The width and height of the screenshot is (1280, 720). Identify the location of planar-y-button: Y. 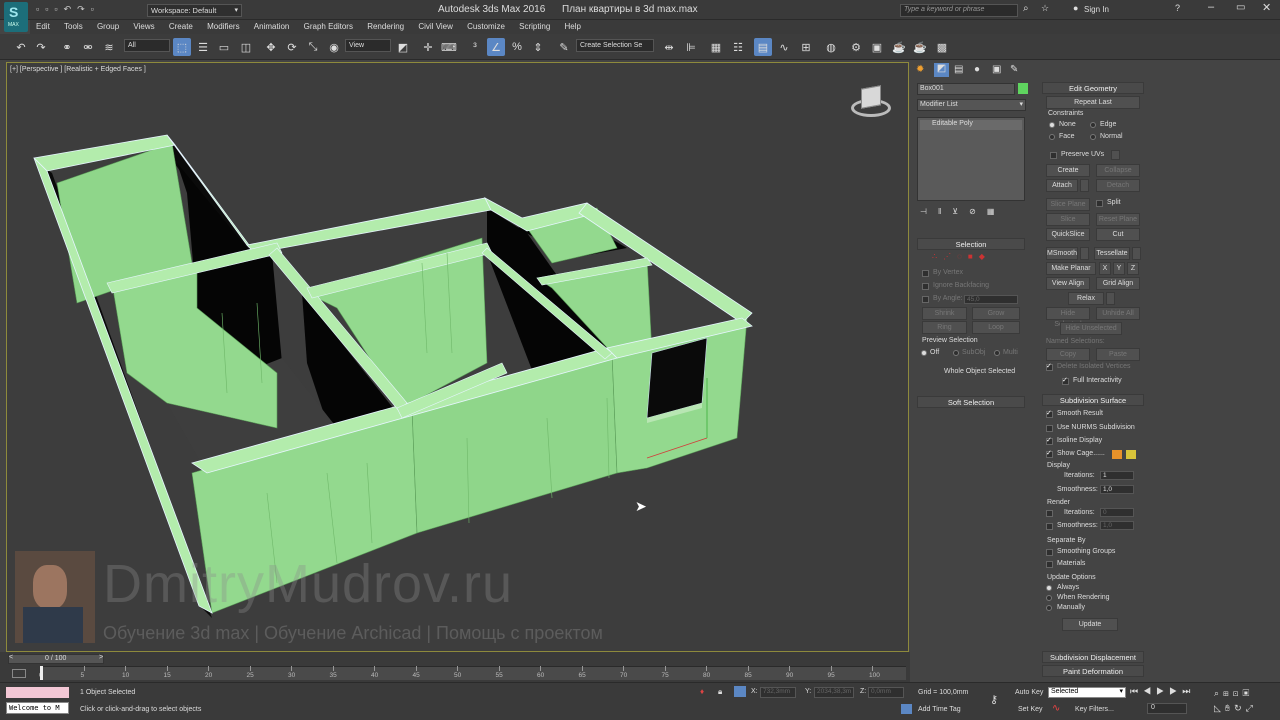
(1119, 268).